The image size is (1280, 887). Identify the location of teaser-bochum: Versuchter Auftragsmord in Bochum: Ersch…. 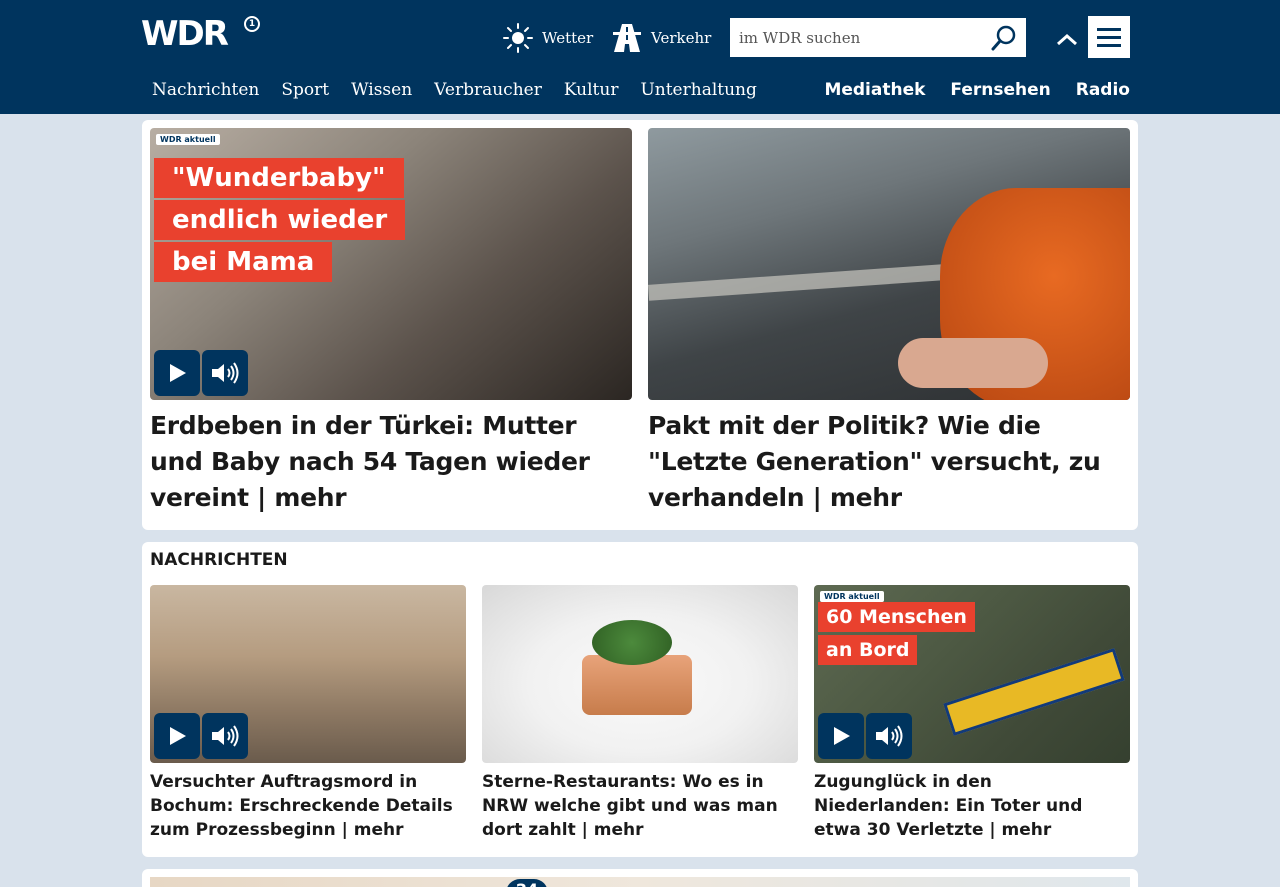
(308, 713).